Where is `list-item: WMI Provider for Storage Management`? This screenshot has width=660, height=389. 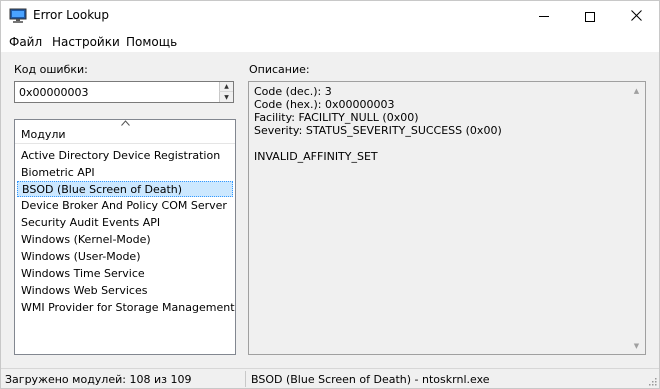 list-item: WMI Provider for Storage Management is located at coordinates (126, 308).